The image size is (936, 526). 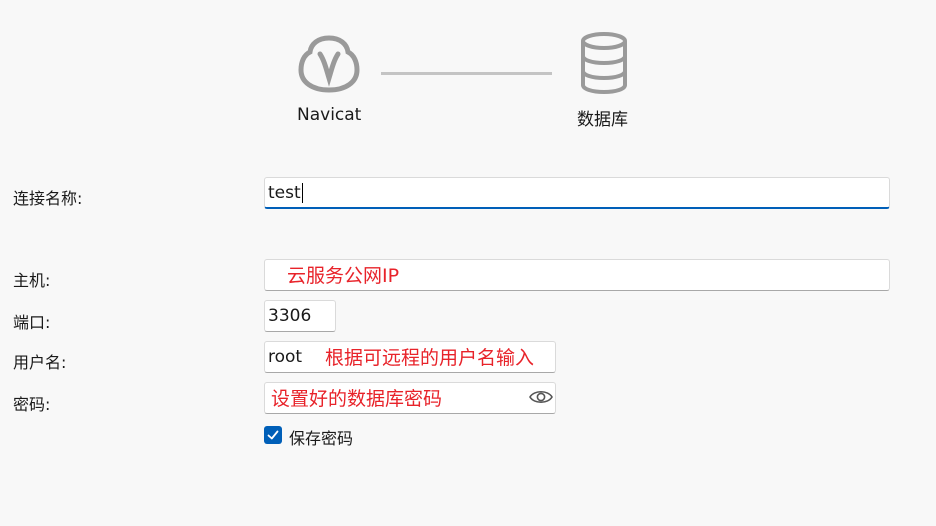 What do you see at coordinates (32, 280) in the screenshot?
I see `host-label: 主机:` at bounding box center [32, 280].